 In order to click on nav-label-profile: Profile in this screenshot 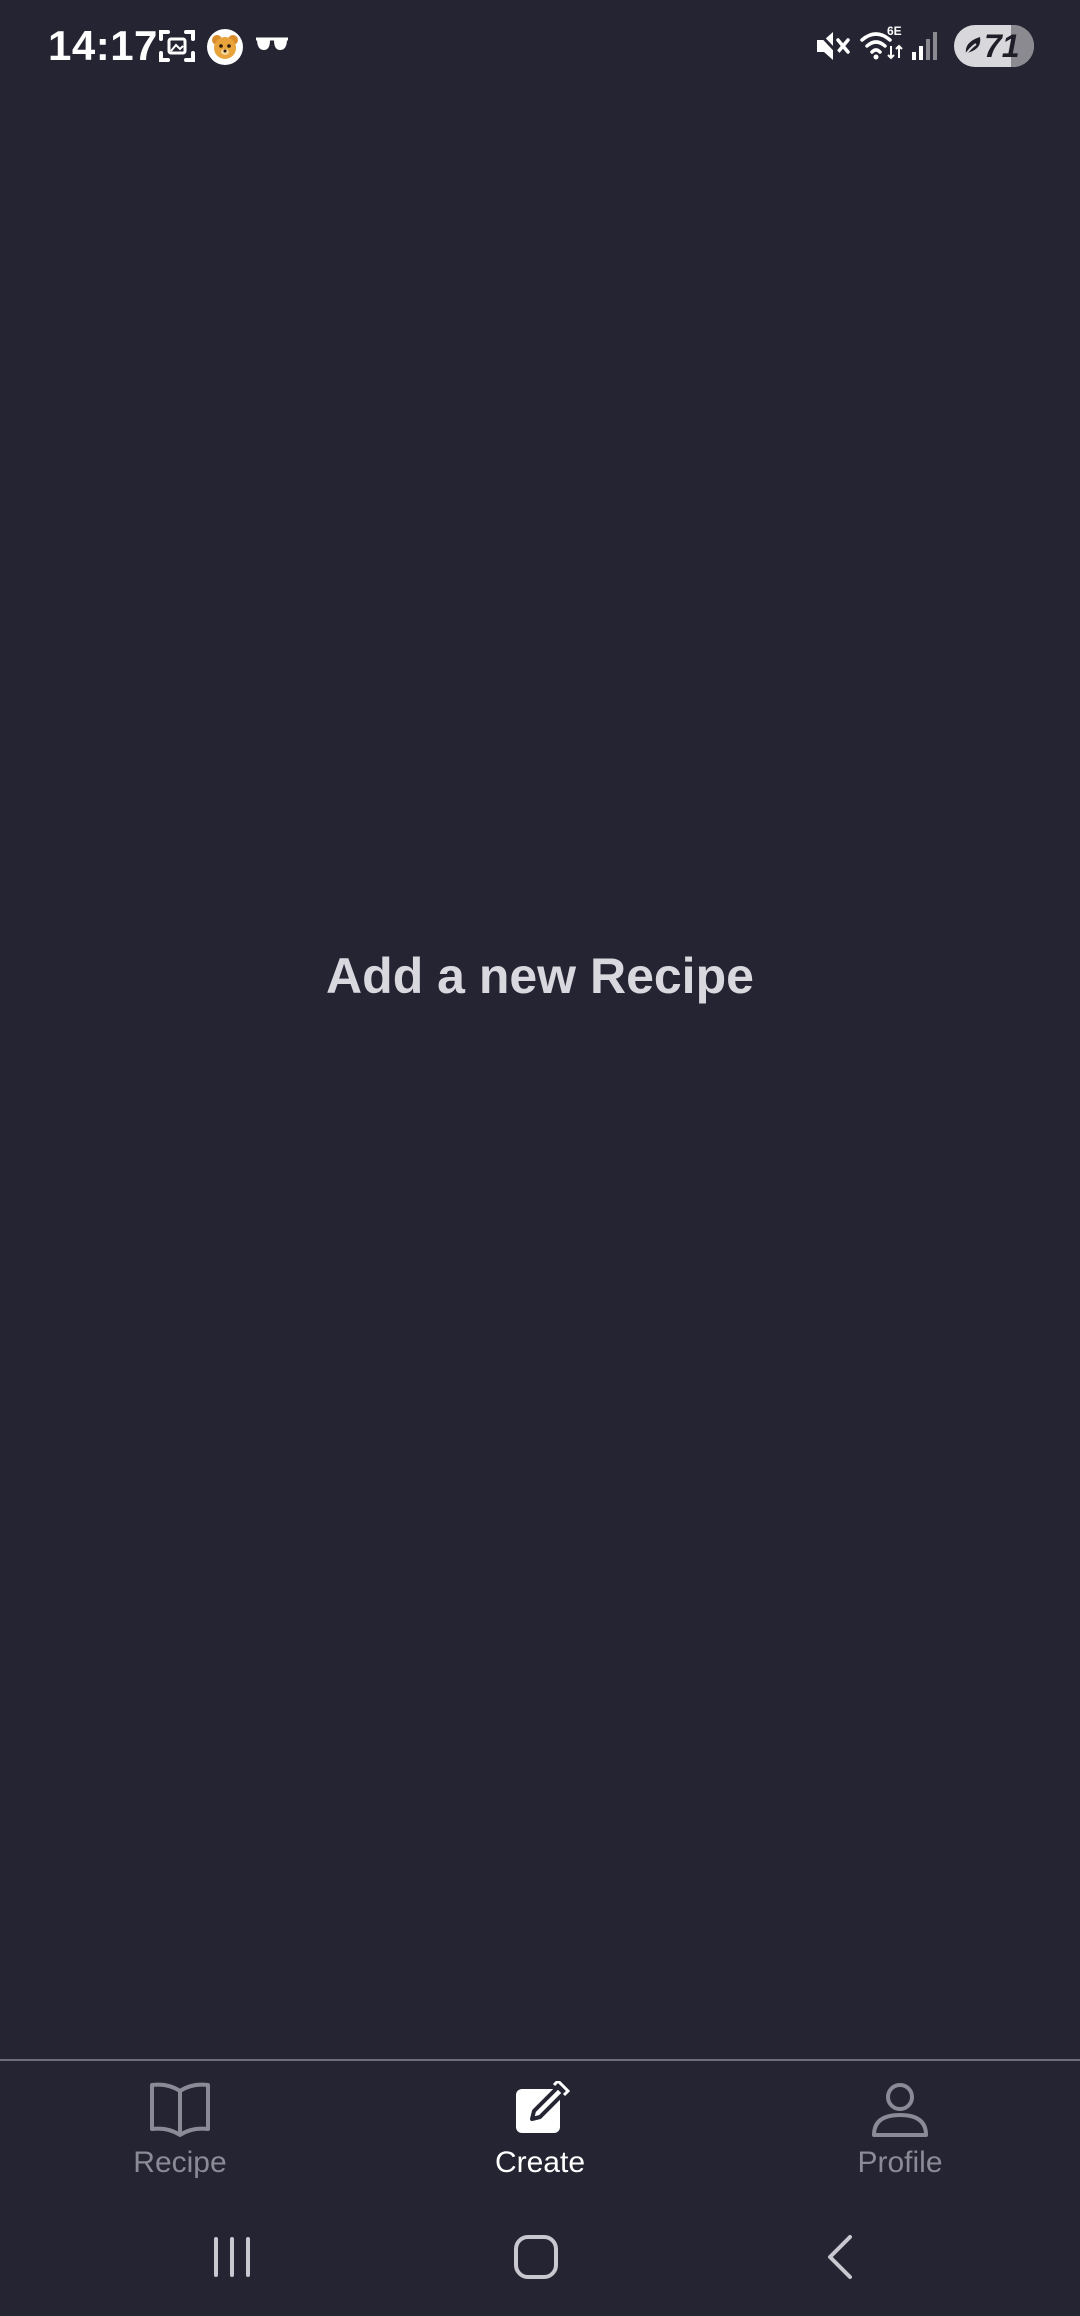, I will do `click(900, 2162)`.